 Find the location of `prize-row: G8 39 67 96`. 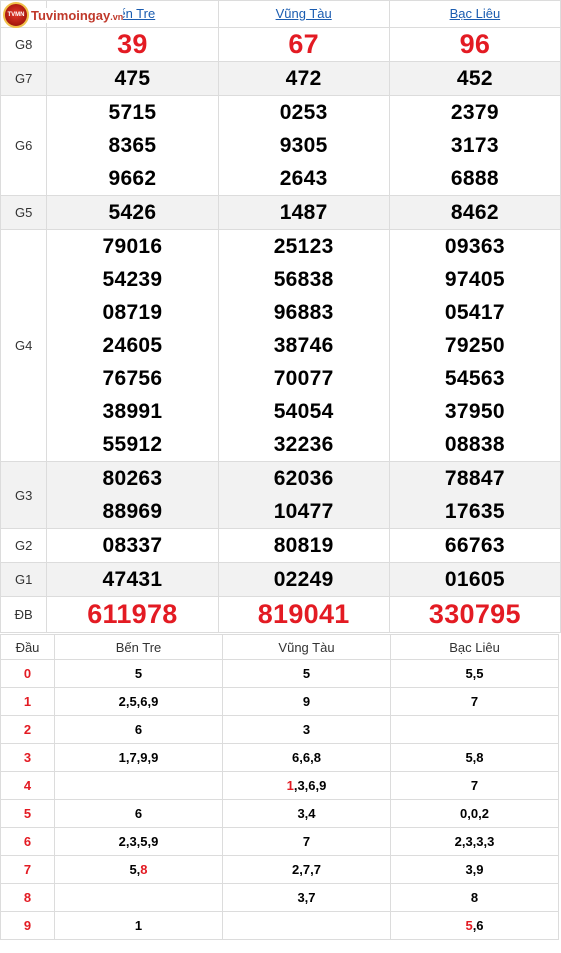

prize-row: G8 39 67 96 is located at coordinates (280, 44).